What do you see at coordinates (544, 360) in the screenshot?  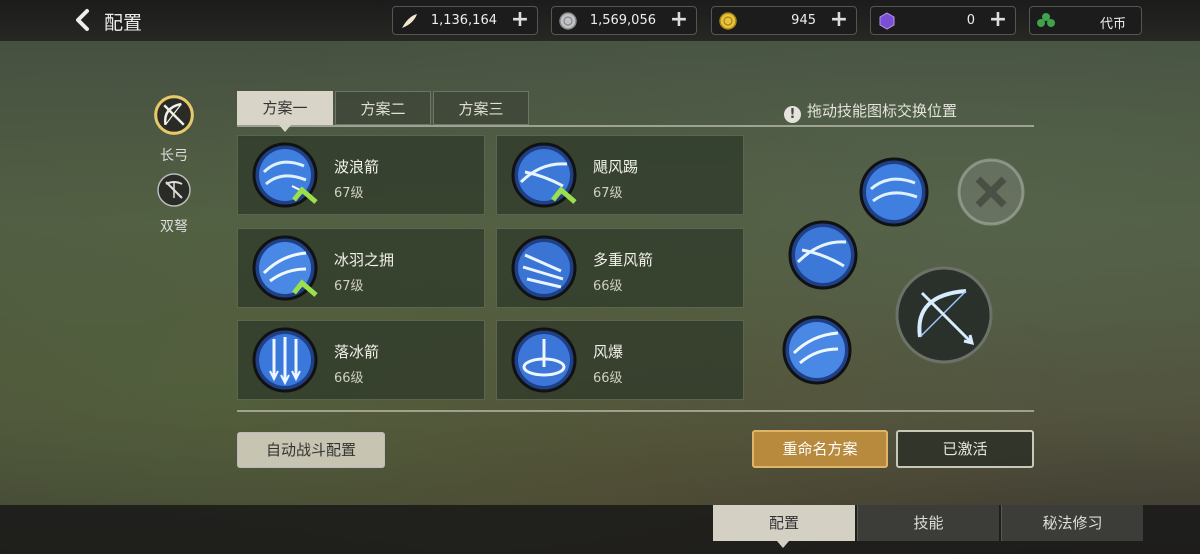 I see `wind-burst-skill-icon` at bounding box center [544, 360].